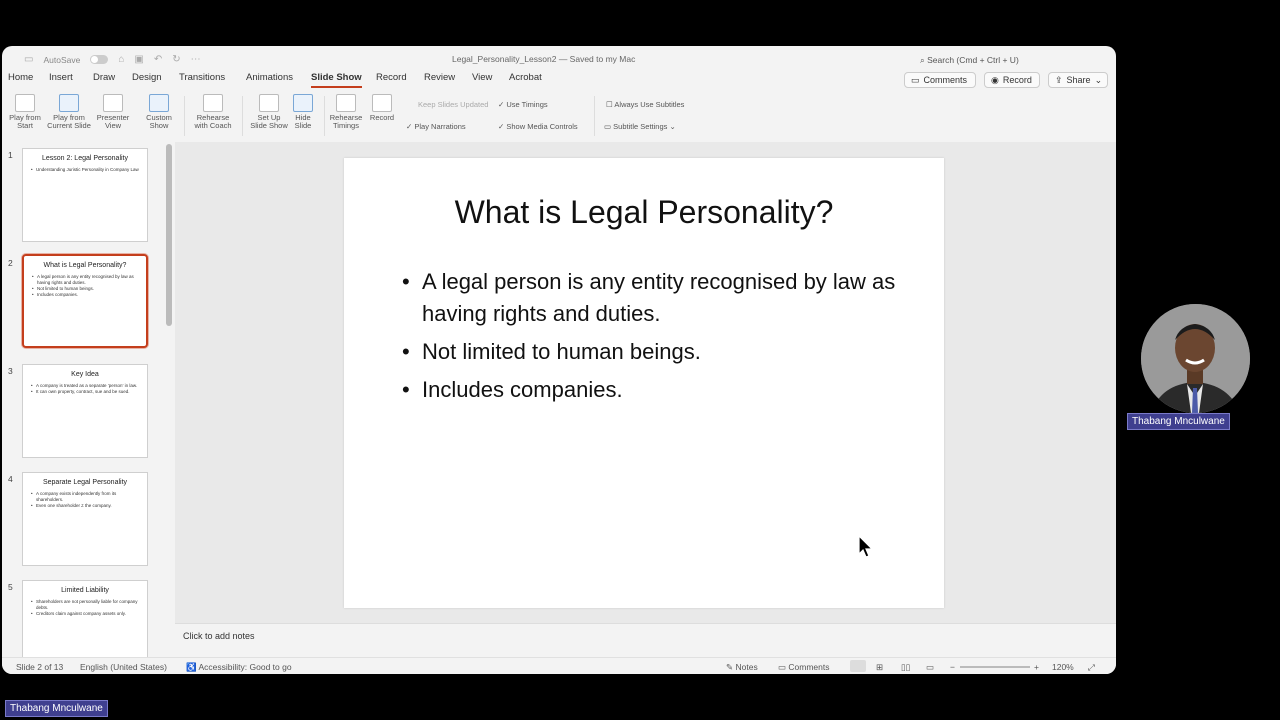 The width and height of the screenshot is (1280, 720). What do you see at coordinates (61, 79) in the screenshot?
I see `tab-insert: Insert` at bounding box center [61, 79].